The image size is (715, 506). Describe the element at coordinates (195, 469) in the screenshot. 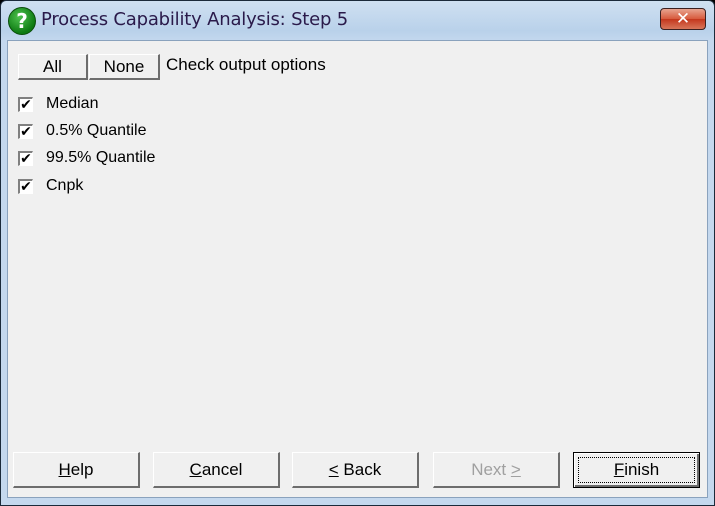

I see `mnemonic: C` at that location.